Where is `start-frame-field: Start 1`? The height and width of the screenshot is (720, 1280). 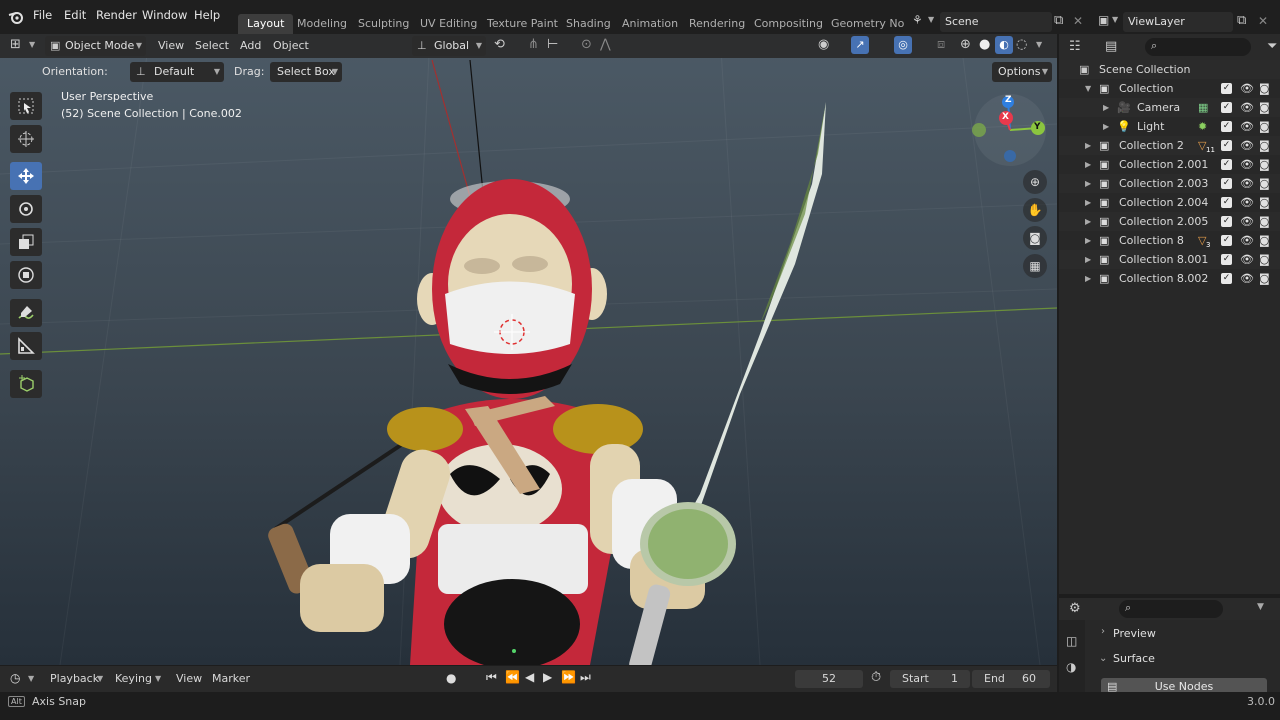 start-frame-field: Start 1 is located at coordinates (930, 679).